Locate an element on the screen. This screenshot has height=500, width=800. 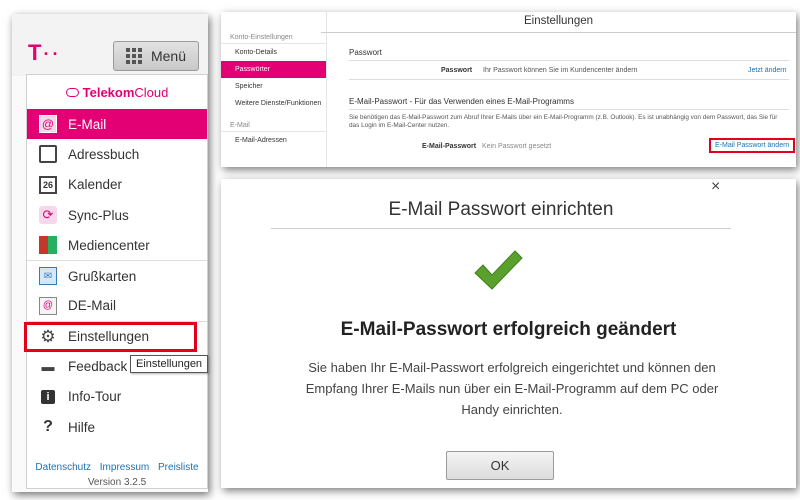
info-icon: i is located at coordinates (48, 396).